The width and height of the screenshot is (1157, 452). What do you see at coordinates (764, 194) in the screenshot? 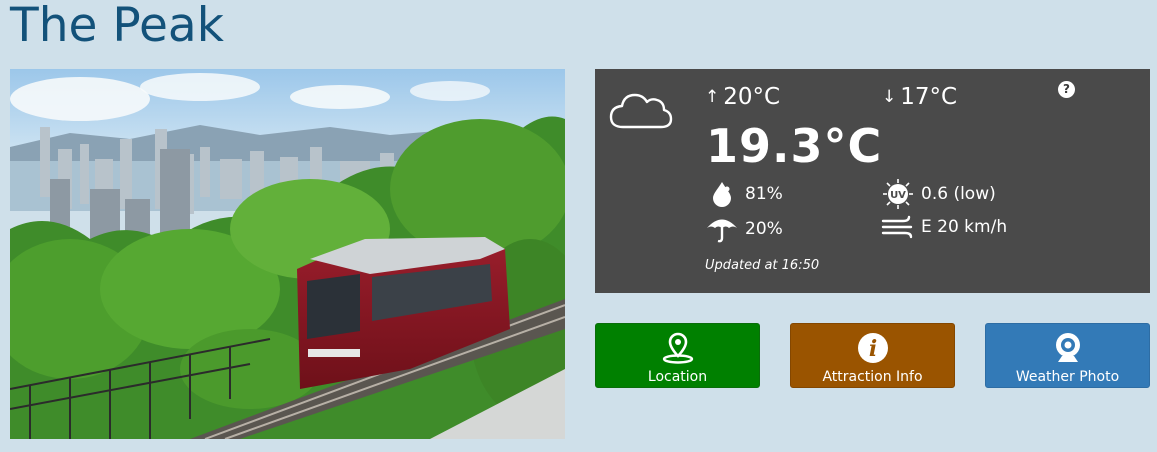
I see `humidity-value: 81%` at bounding box center [764, 194].